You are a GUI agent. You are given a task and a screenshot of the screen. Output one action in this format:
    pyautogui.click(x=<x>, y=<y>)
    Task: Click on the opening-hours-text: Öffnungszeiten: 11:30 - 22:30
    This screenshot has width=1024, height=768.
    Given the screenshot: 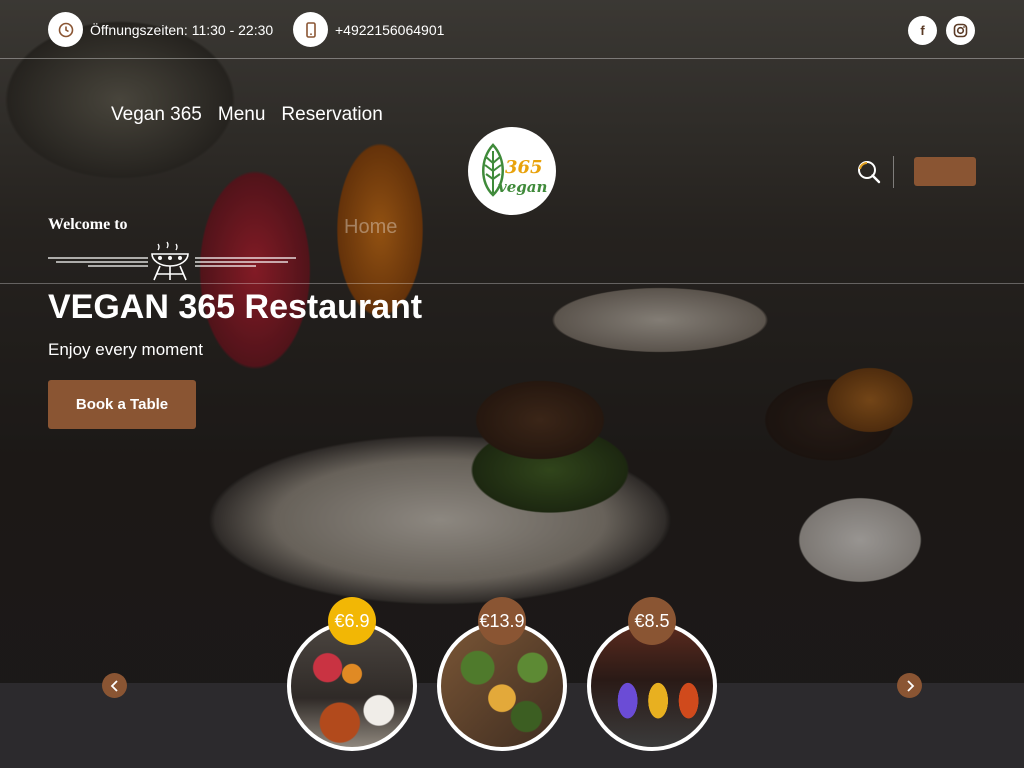 What is the action you would take?
    pyautogui.click(x=182, y=29)
    